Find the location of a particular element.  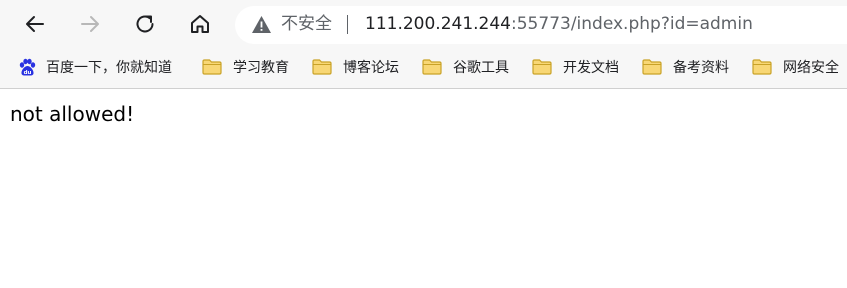

forward-arrow-icon is located at coordinates (90, 24).